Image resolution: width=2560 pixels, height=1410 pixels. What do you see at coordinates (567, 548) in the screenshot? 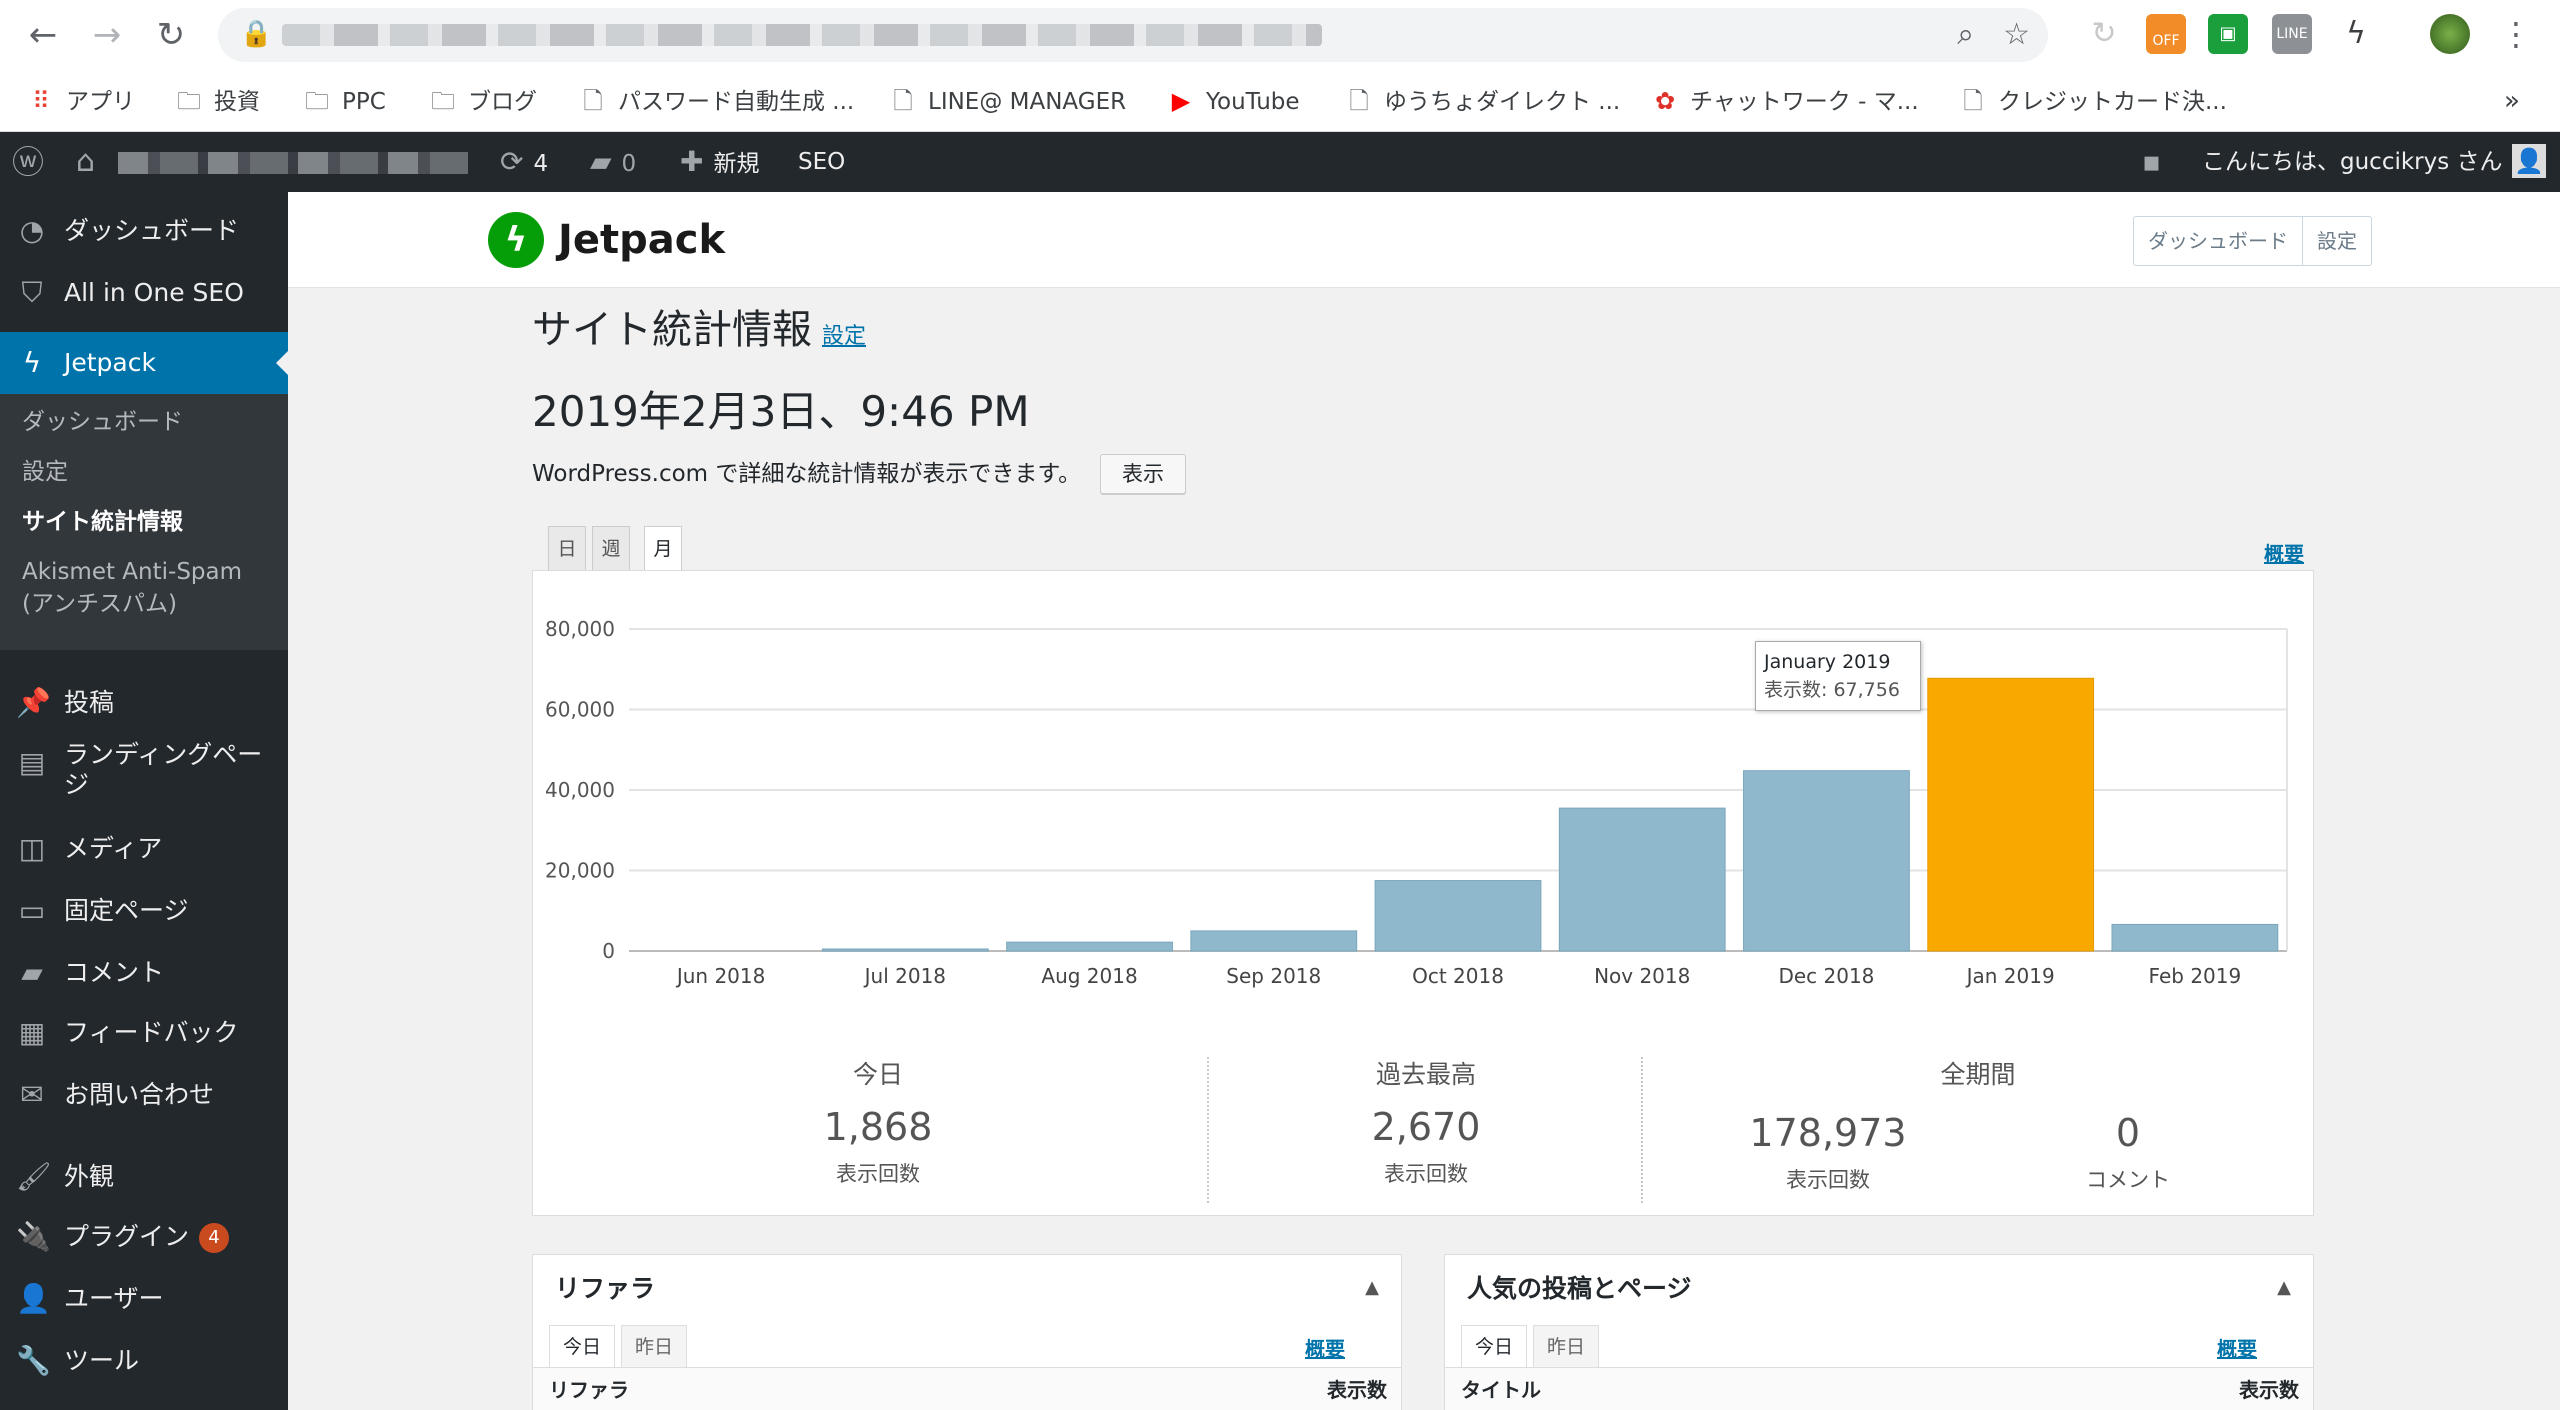
I see `tab-day: 日` at bounding box center [567, 548].